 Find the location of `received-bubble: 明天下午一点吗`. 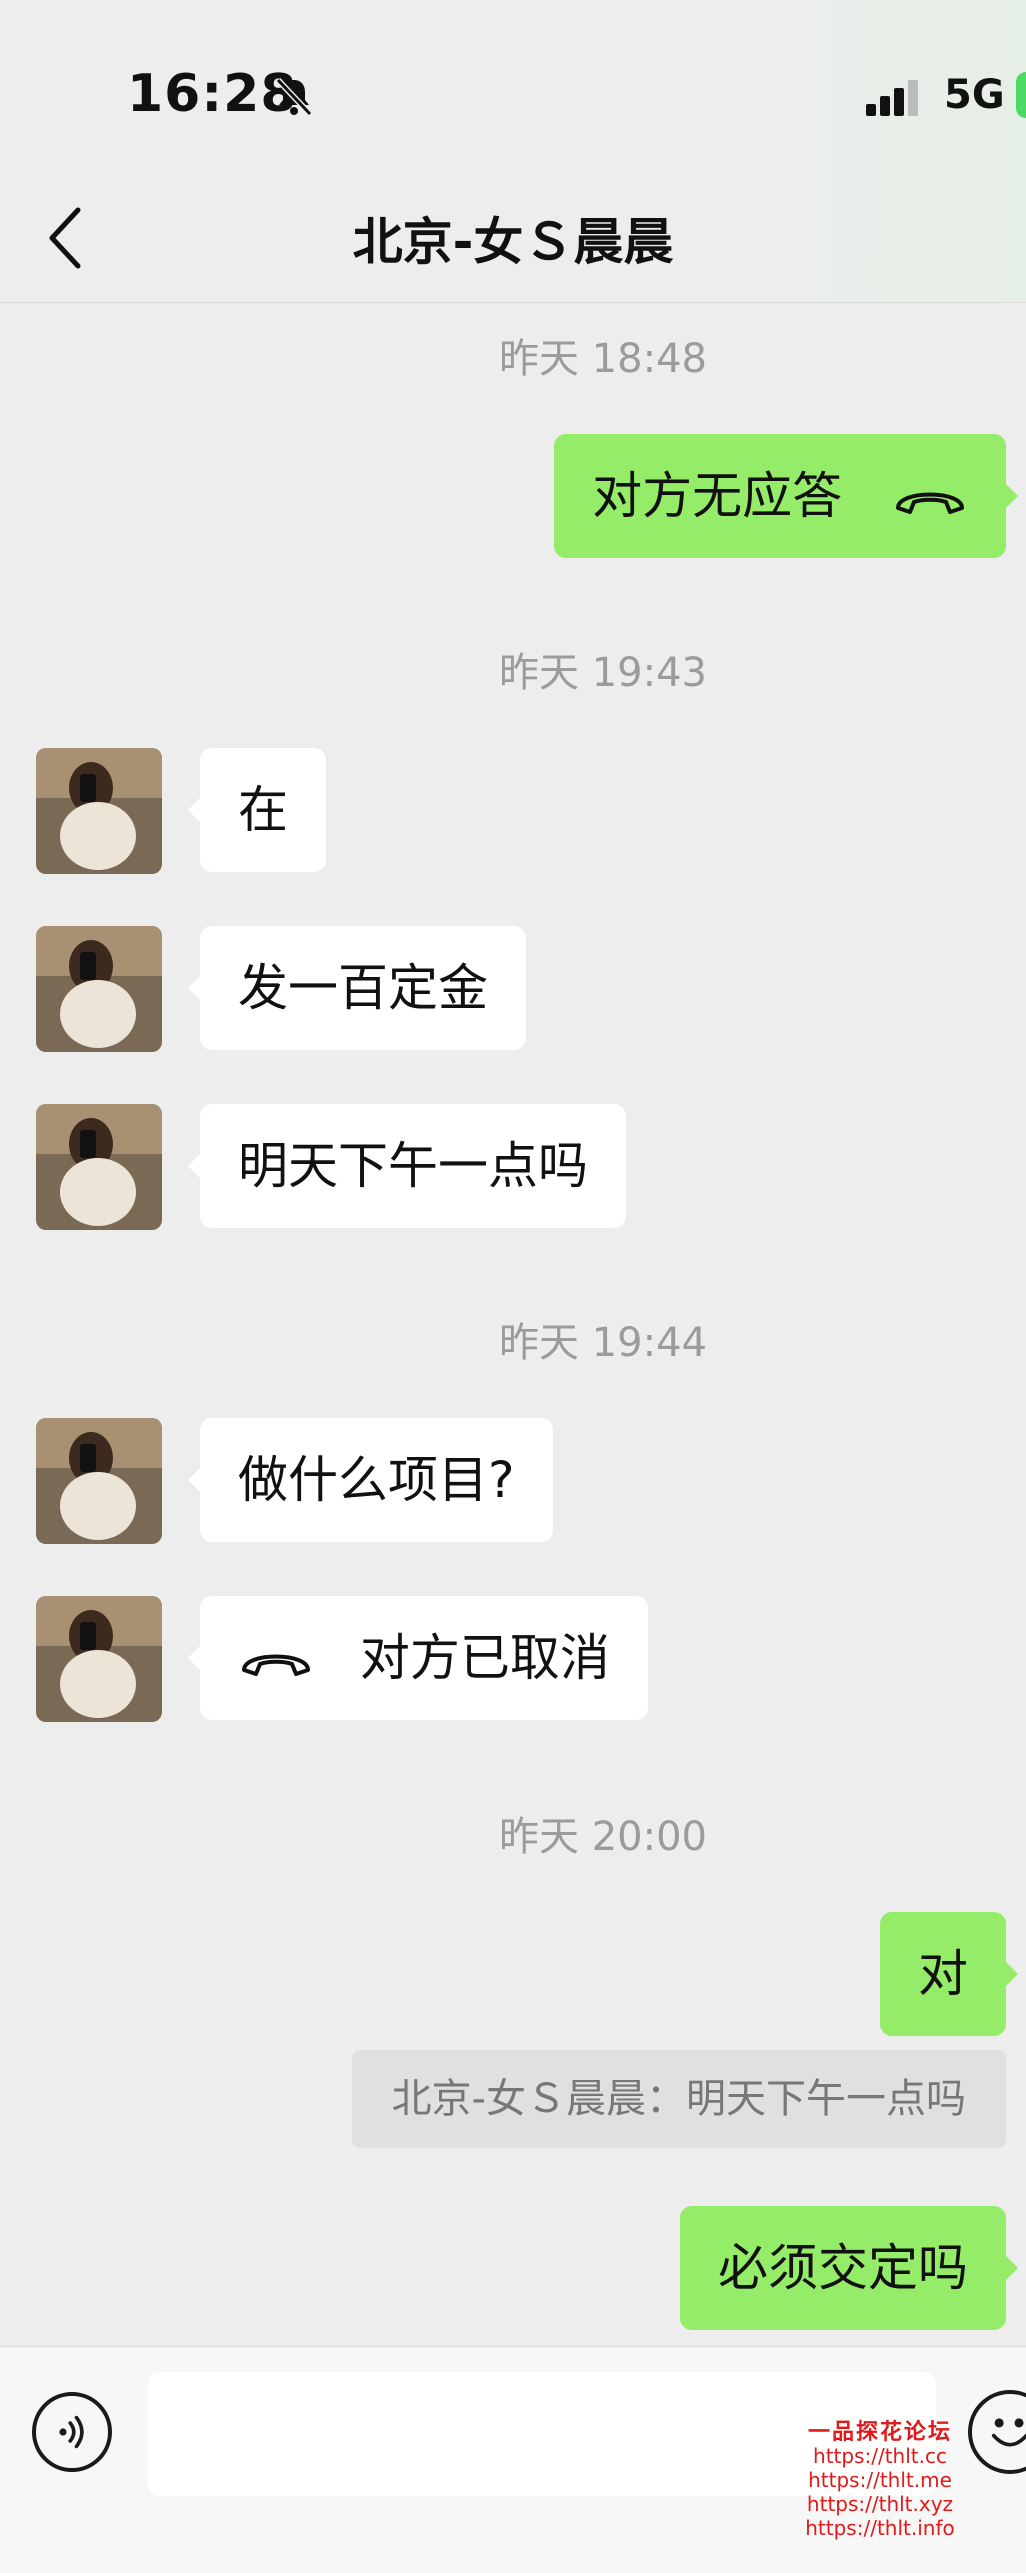

received-bubble: 明天下午一点吗 is located at coordinates (407, 1166).